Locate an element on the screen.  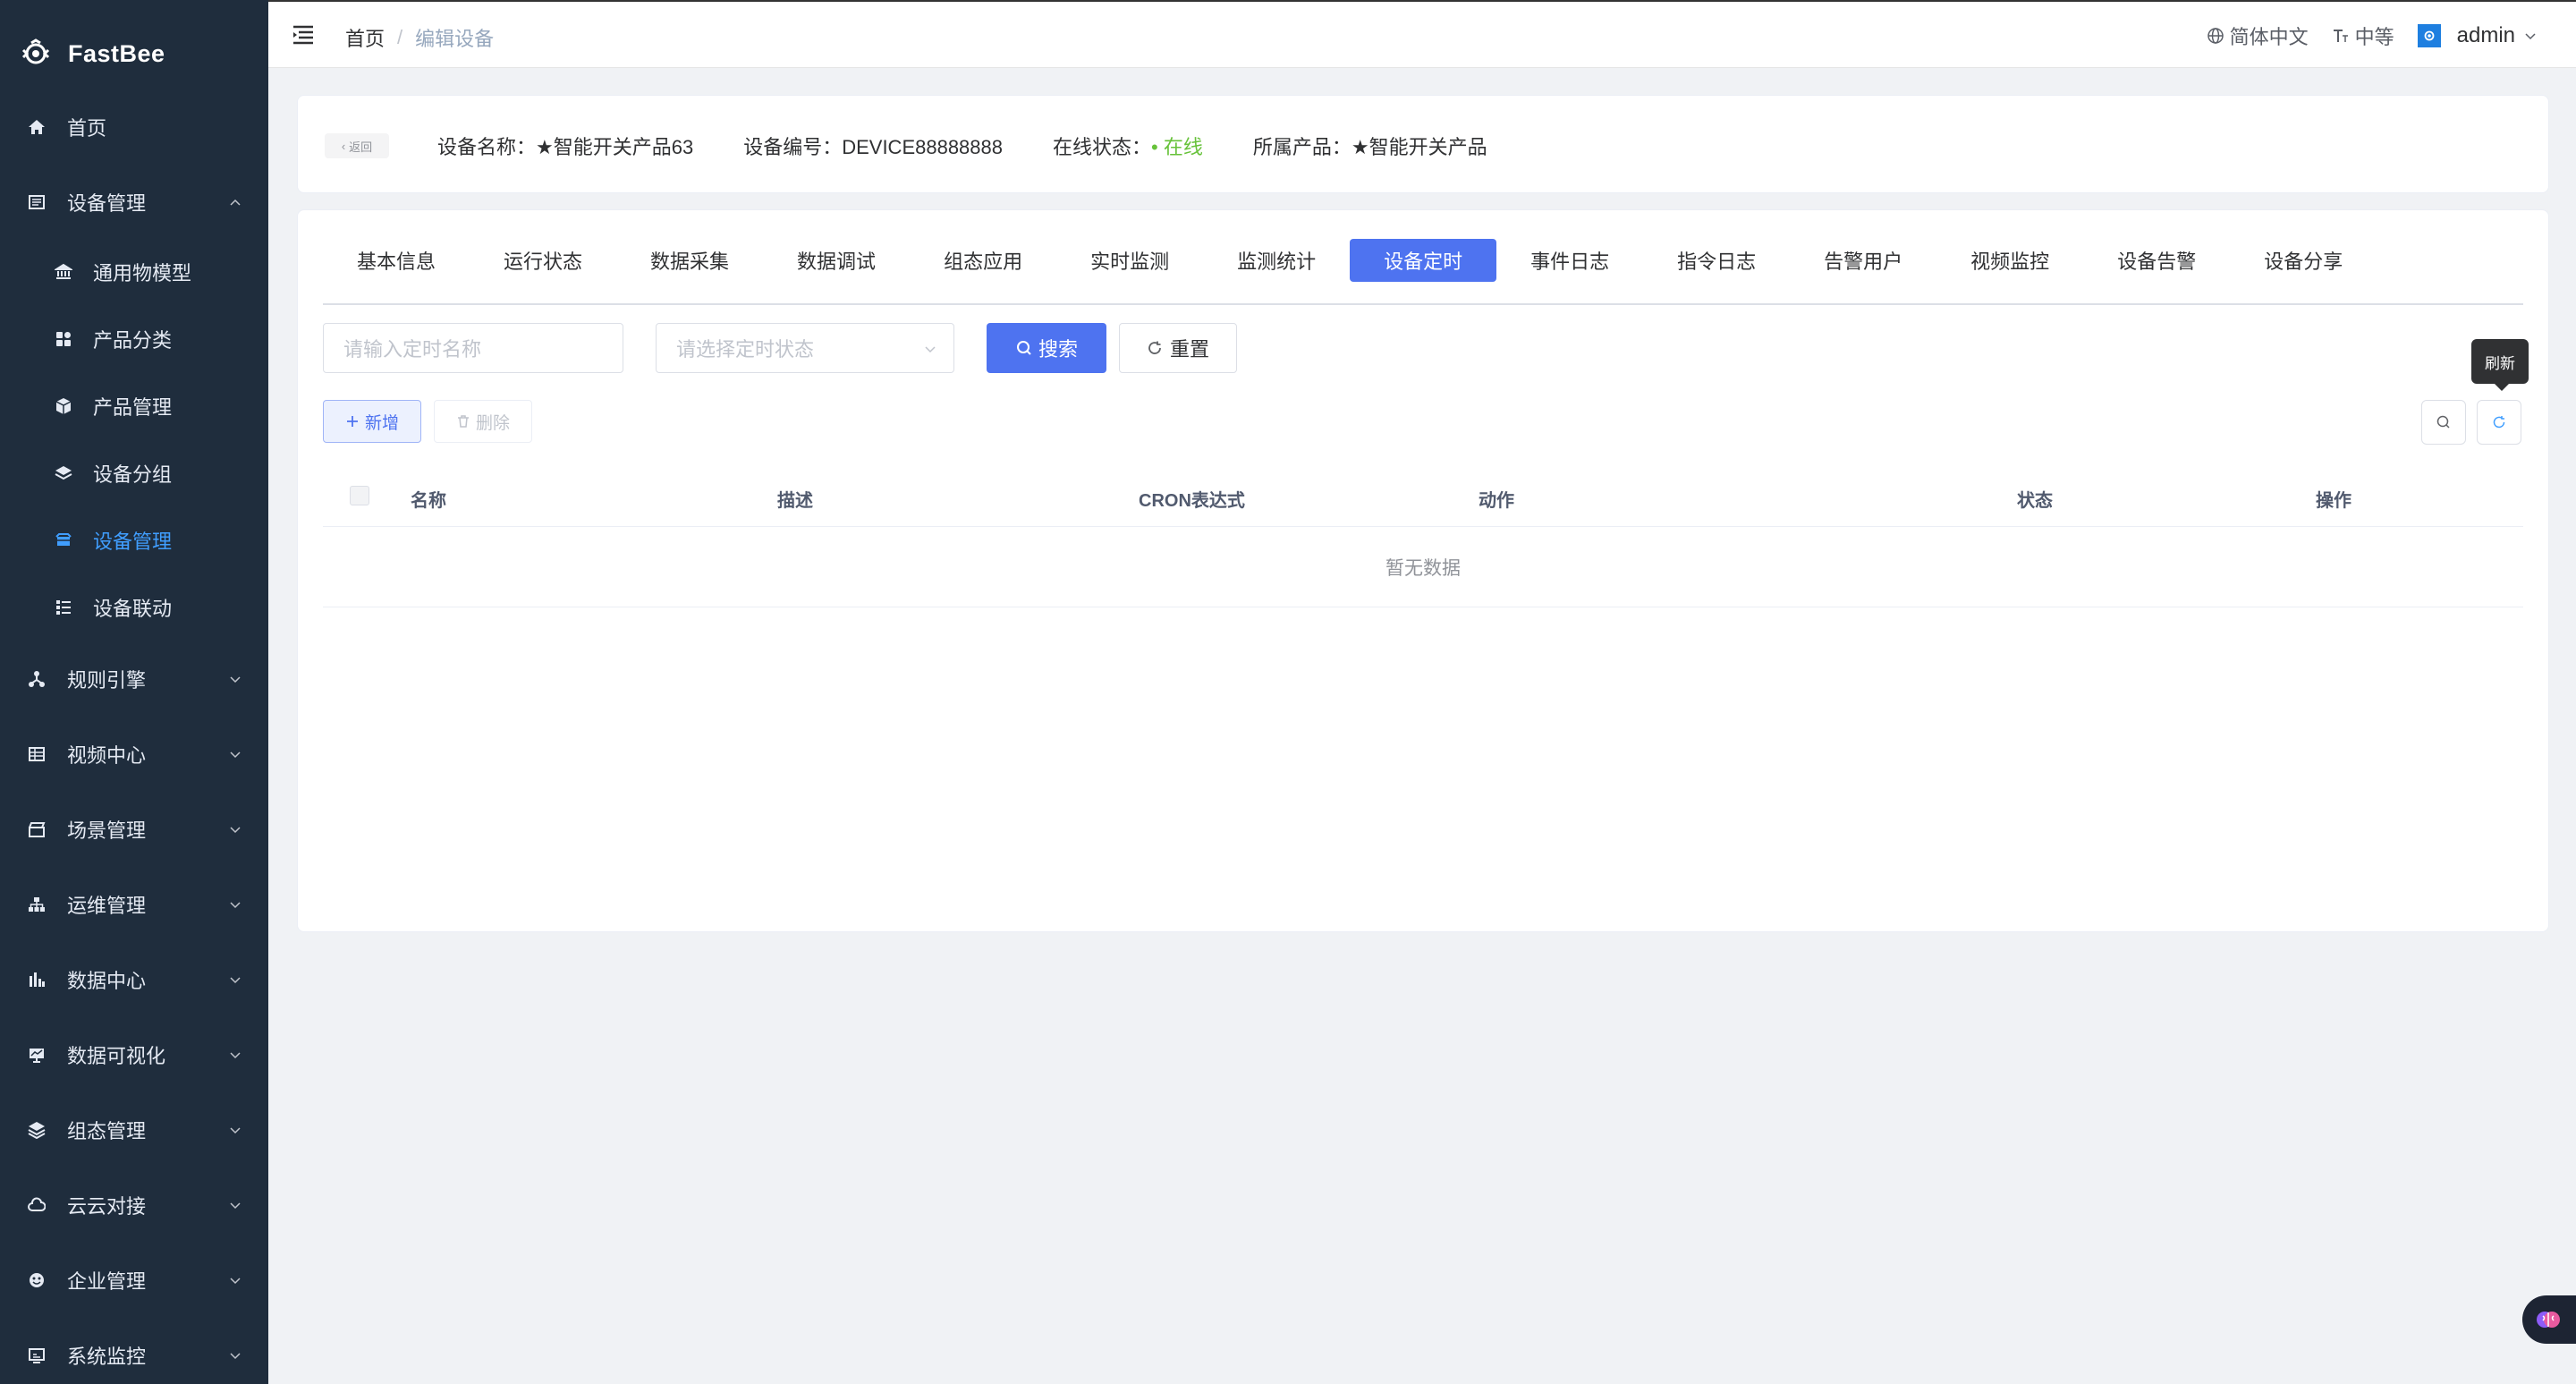
timer-name-input: 请输入定时名称 is located at coordinates (473, 348).